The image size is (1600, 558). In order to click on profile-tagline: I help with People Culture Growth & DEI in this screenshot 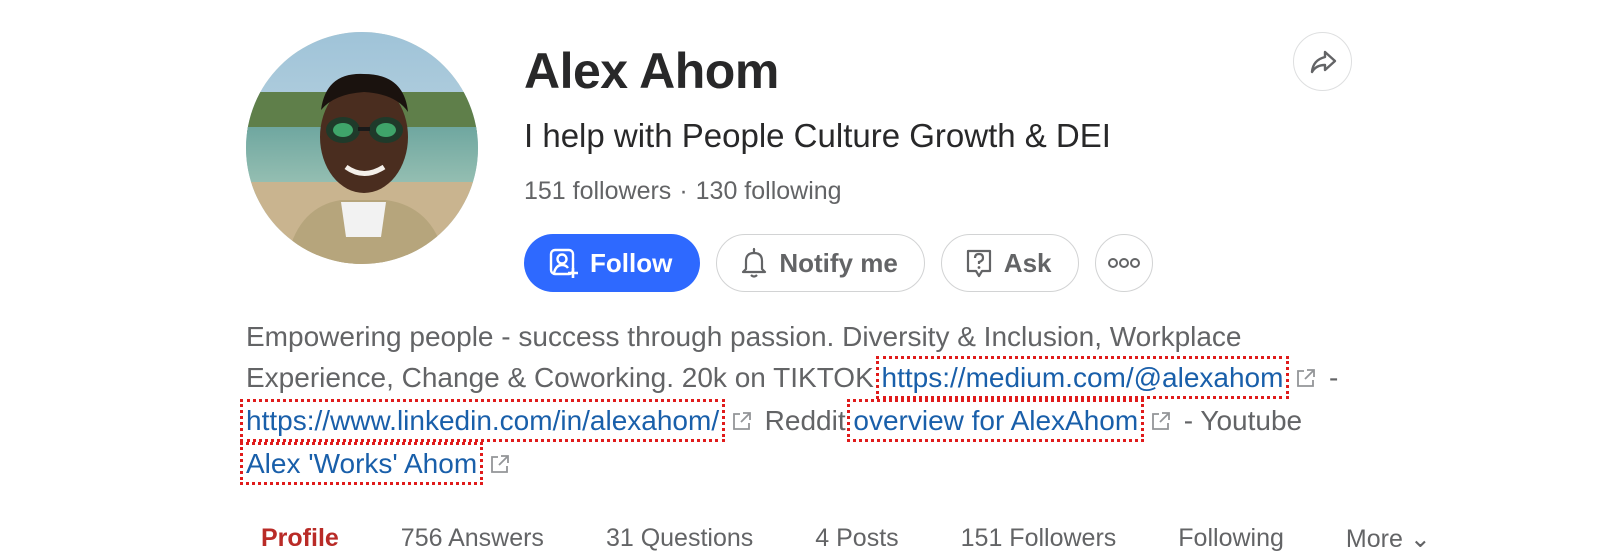, I will do `click(817, 135)`.